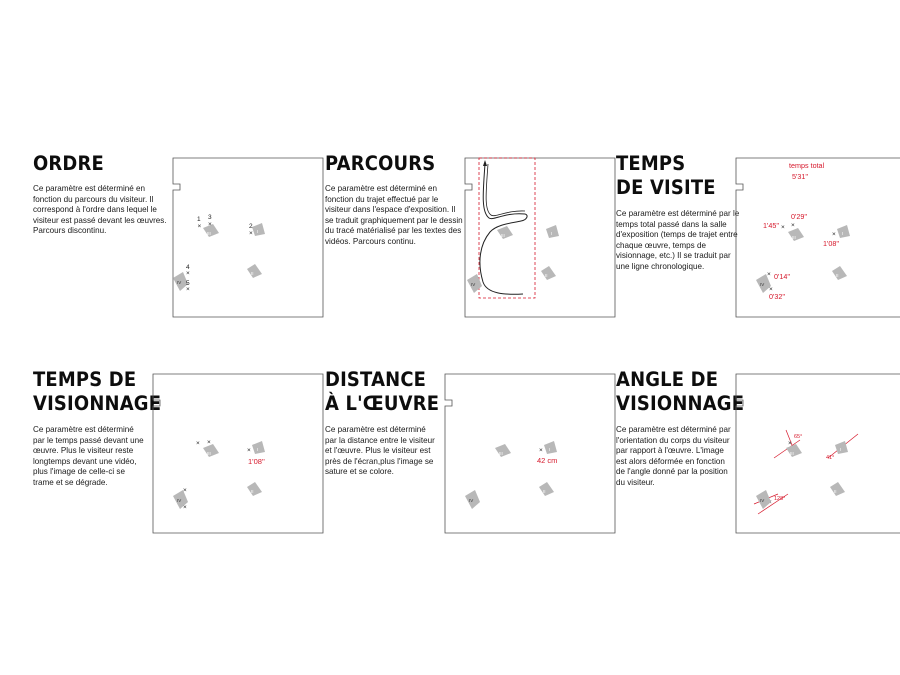 This screenshot has height=675, width=900. I want to click on angle-label: 65°, so click(798, 437).